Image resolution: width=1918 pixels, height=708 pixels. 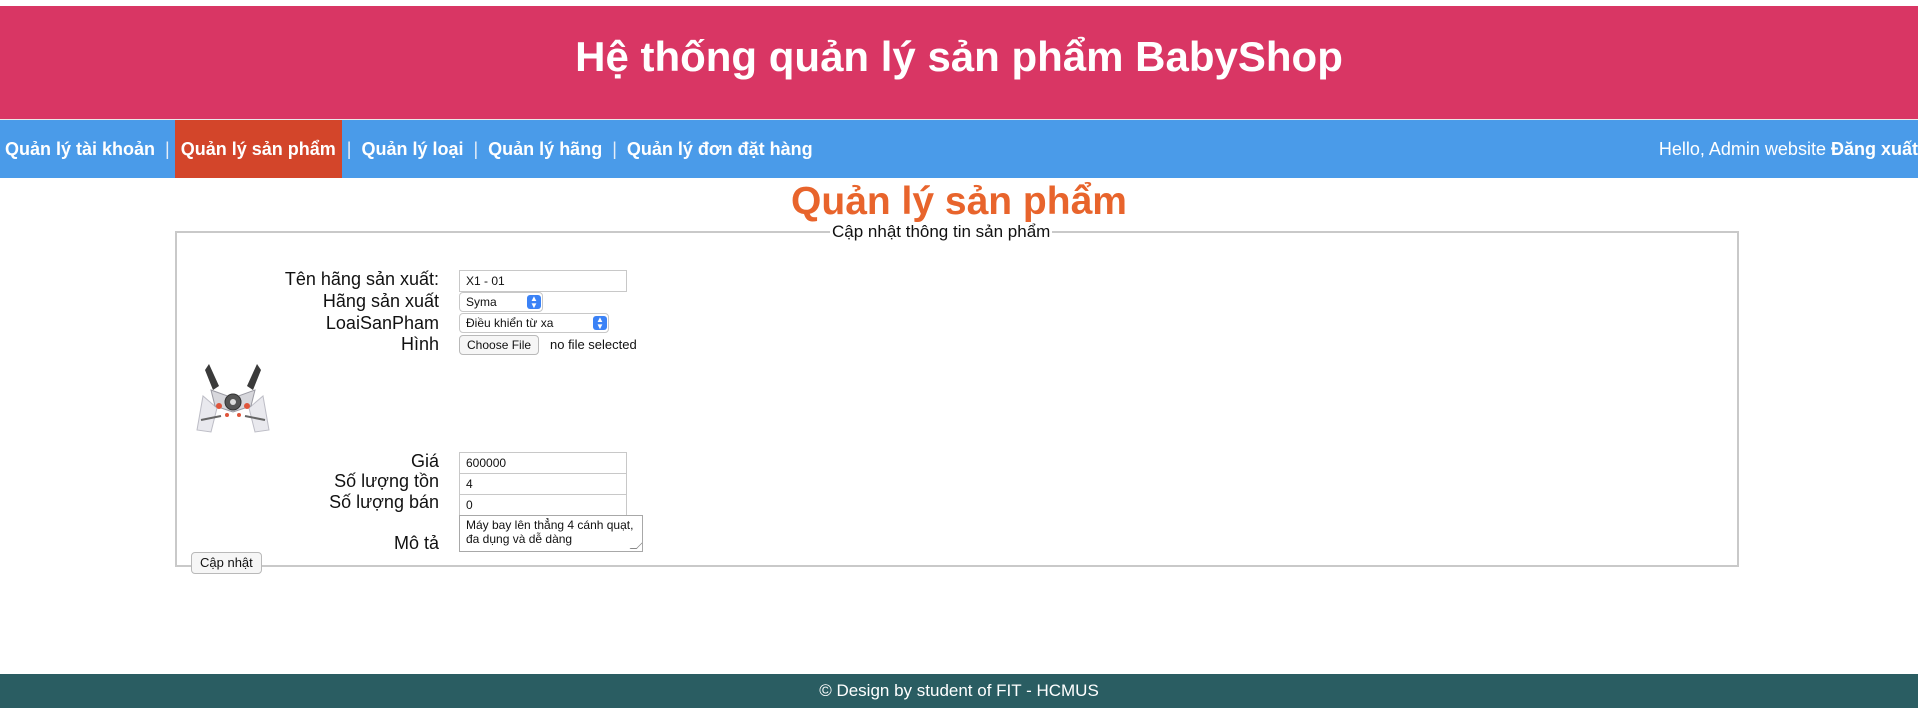 I want to click on image-label: Hình, so click(x=419, y=344).